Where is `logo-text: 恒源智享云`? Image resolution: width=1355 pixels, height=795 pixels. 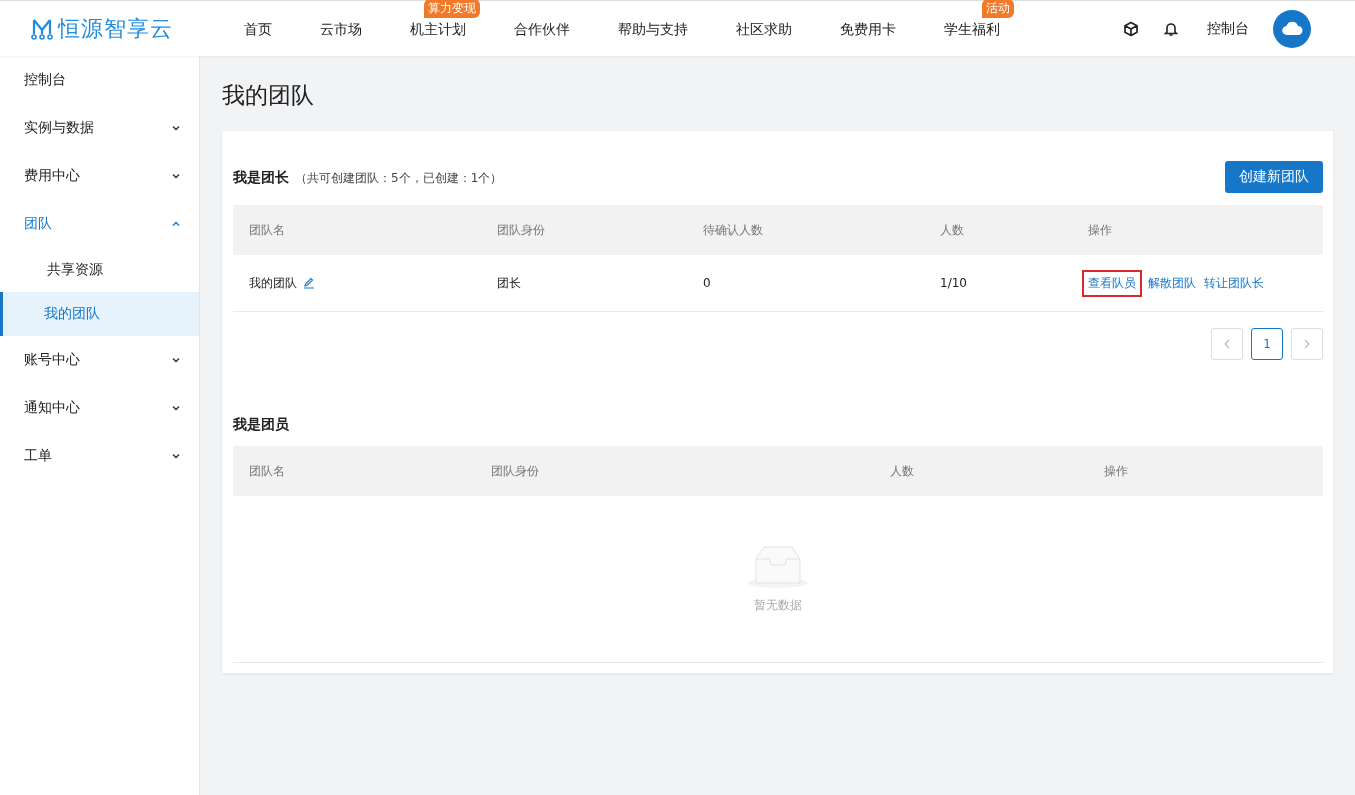 logo-text: 恒源智享云 is located at coordinates (115, 28).